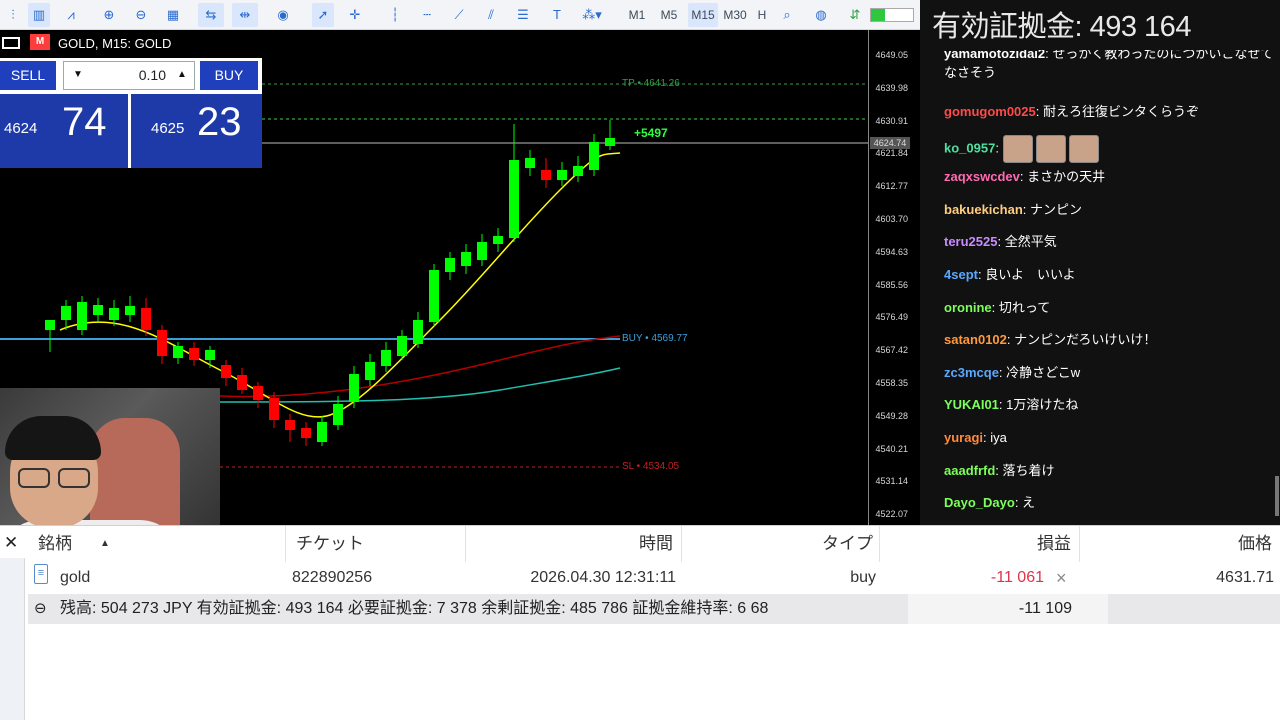  Describe the element at coordinates (982, 176) in the screenshot. I see `chat-username: zaqxswcdev` at that location.